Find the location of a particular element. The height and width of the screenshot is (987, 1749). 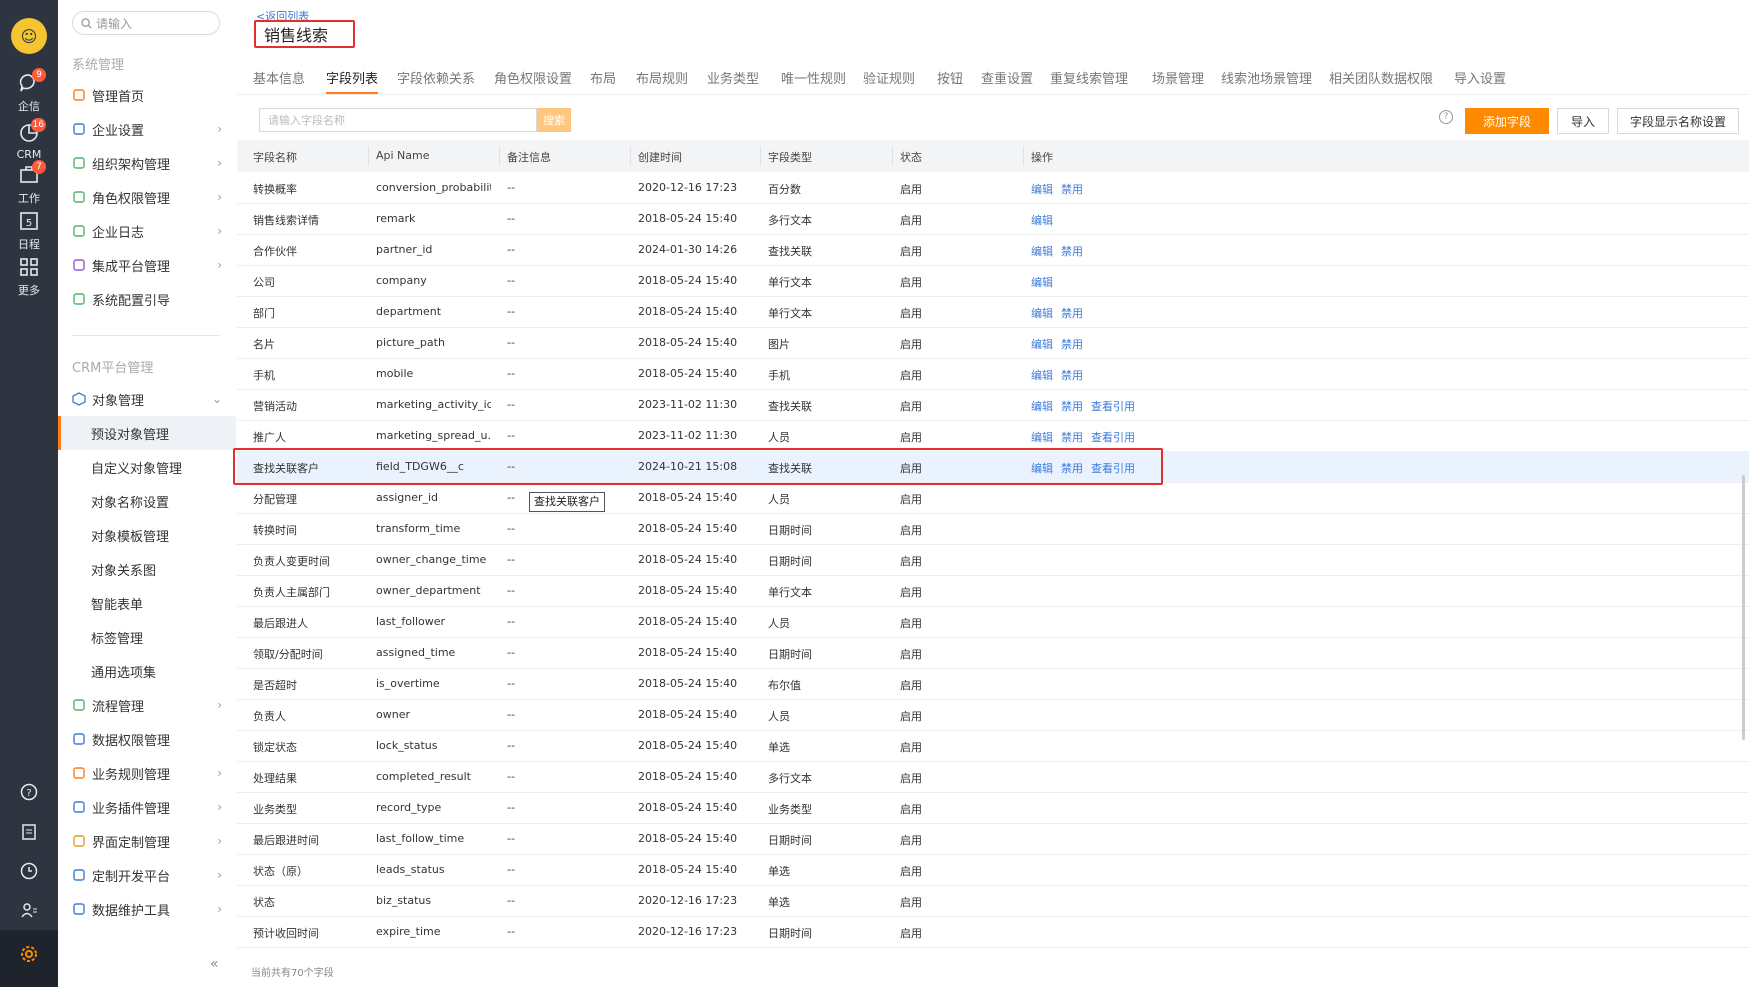

column-header-1: Api Name is located at coordinates (403, 155).